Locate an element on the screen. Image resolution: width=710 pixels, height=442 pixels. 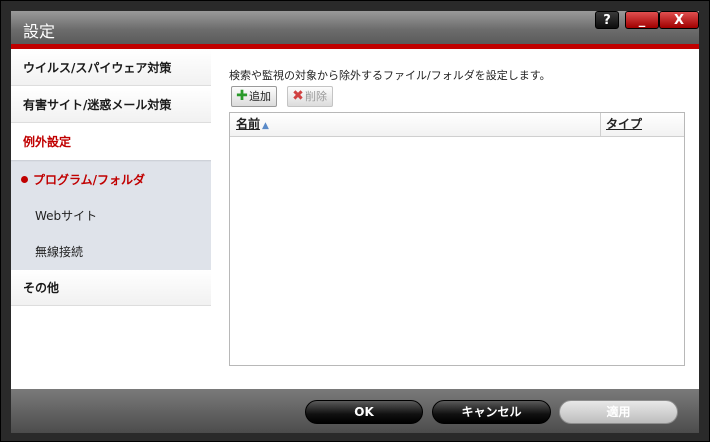
column-header-label: 名前 is located at coordinates (248, 124).